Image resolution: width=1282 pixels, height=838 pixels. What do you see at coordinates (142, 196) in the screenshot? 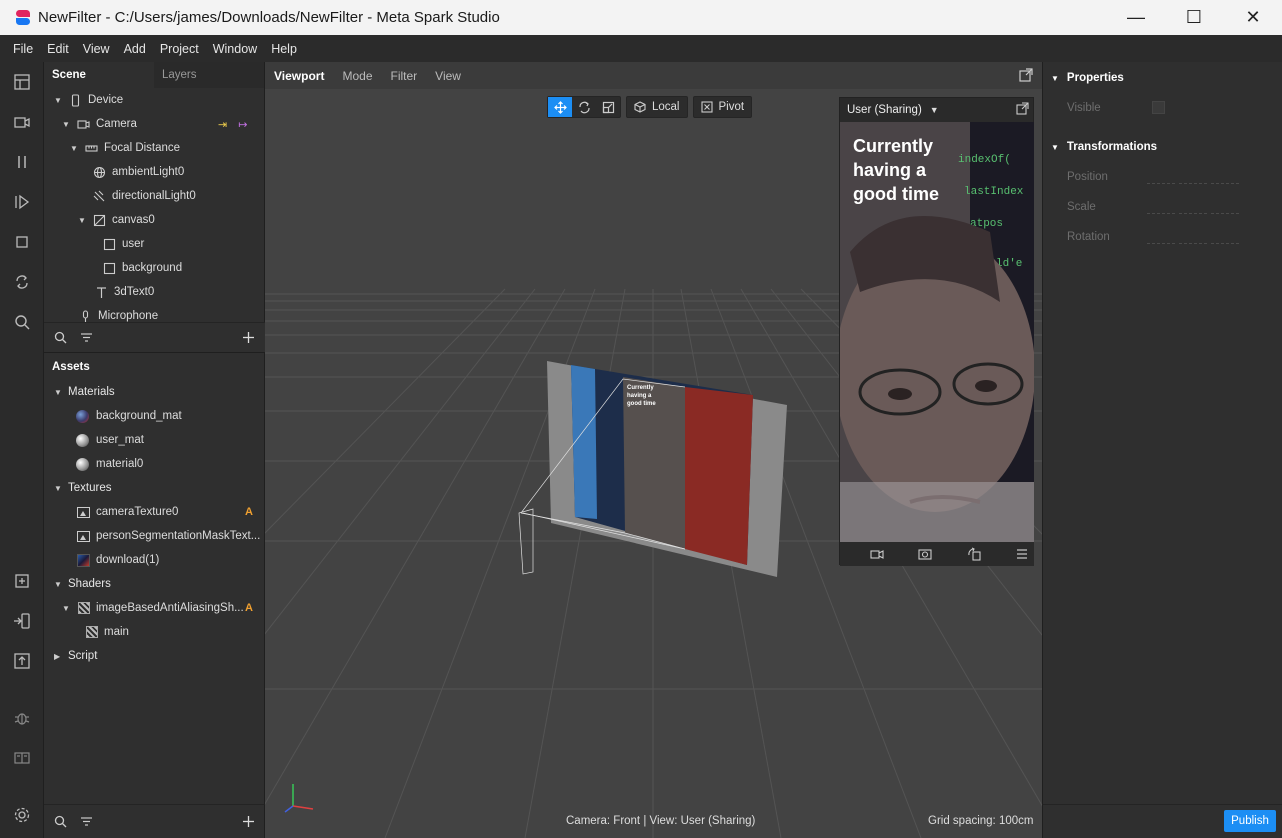
I see `tree-item-directional-light: directionalLight0` at bounding box center [142, 196].